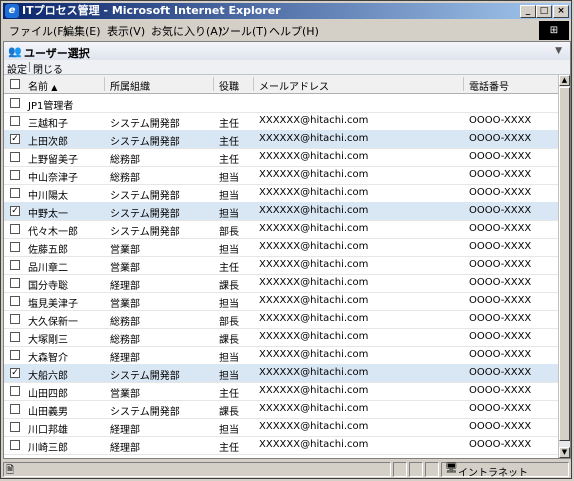  What do you see at coordinates (130, 85) in the screenshot?
I see `column-header-dept: 所属組織` at bounding box center [130, 85].